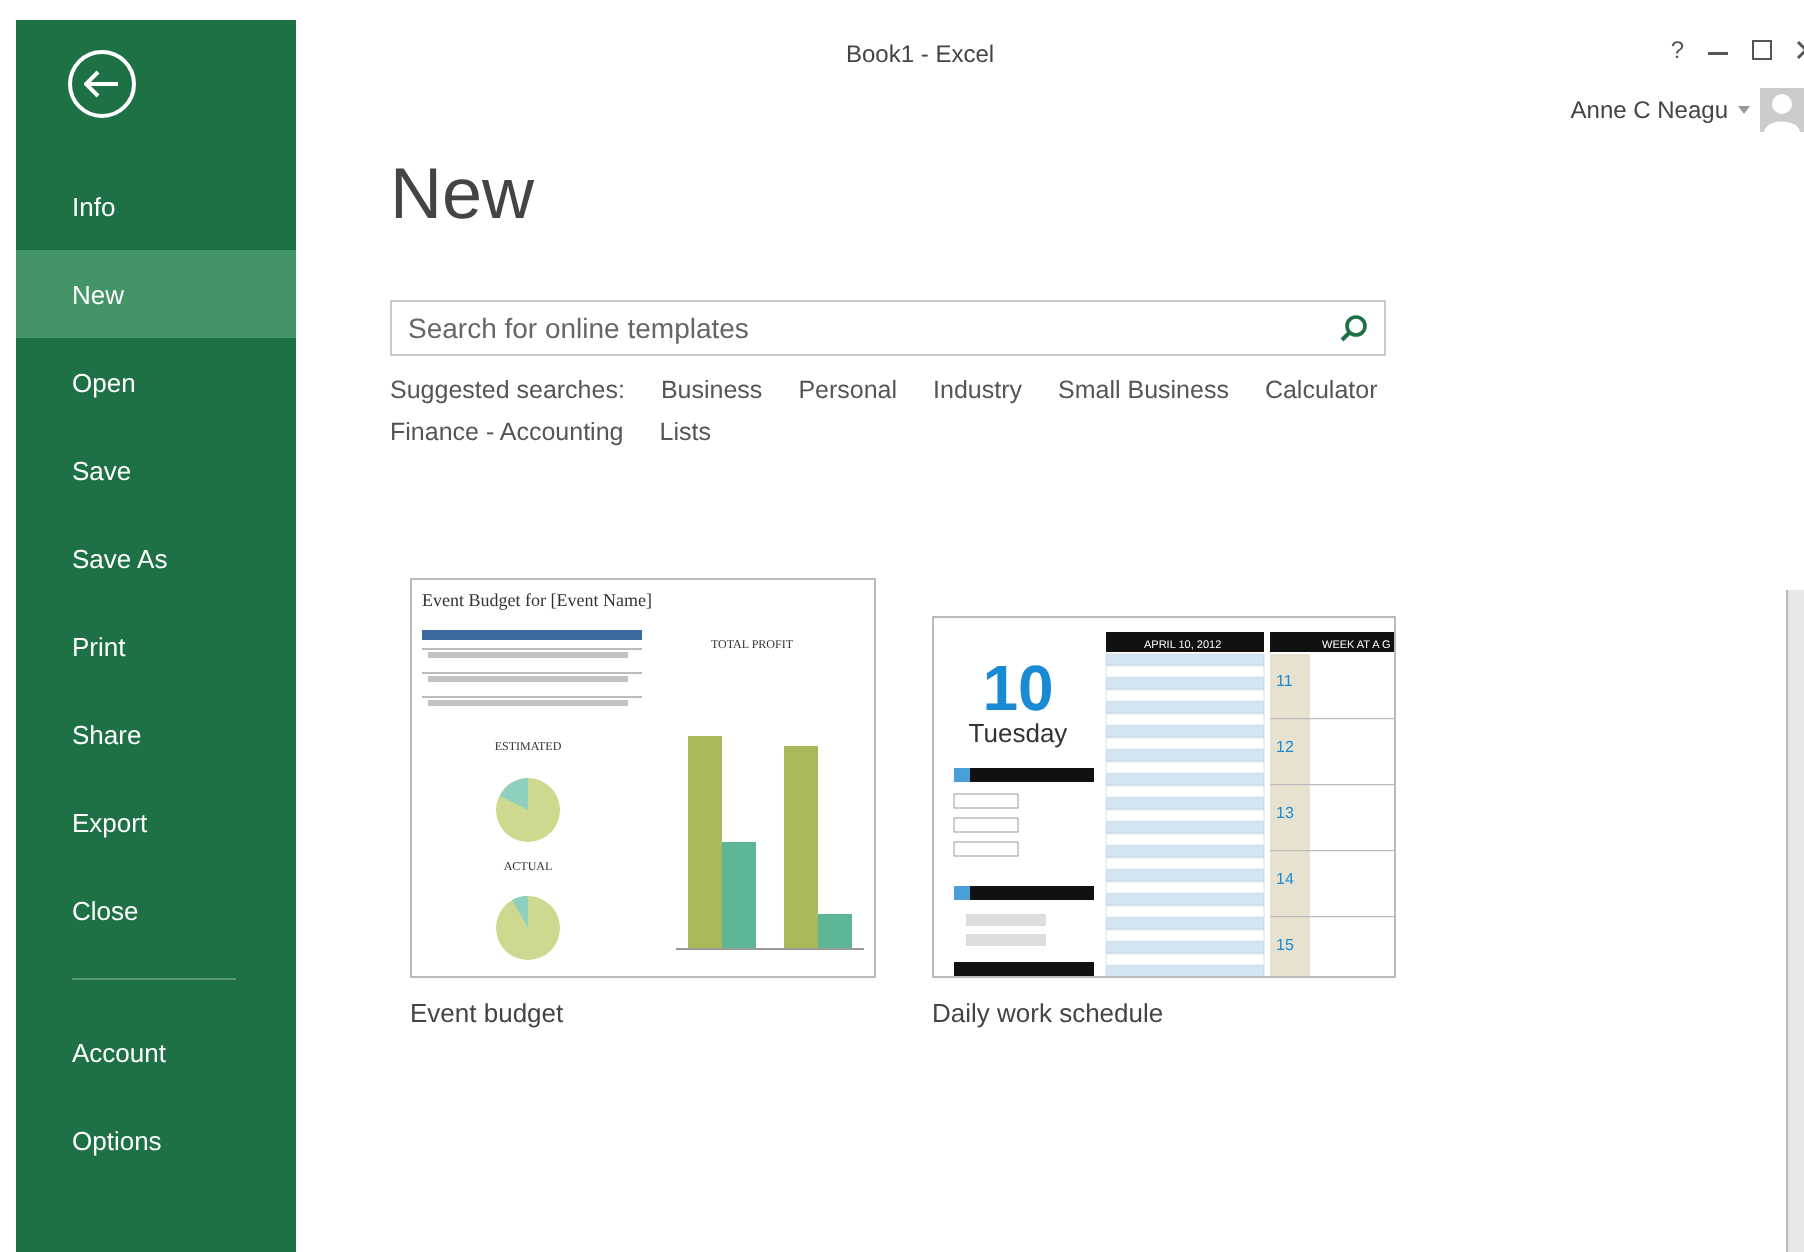 The height and width of the screenshot is (1252, 1804). I want to click on sidebar-item: Open, so click(156, 382).